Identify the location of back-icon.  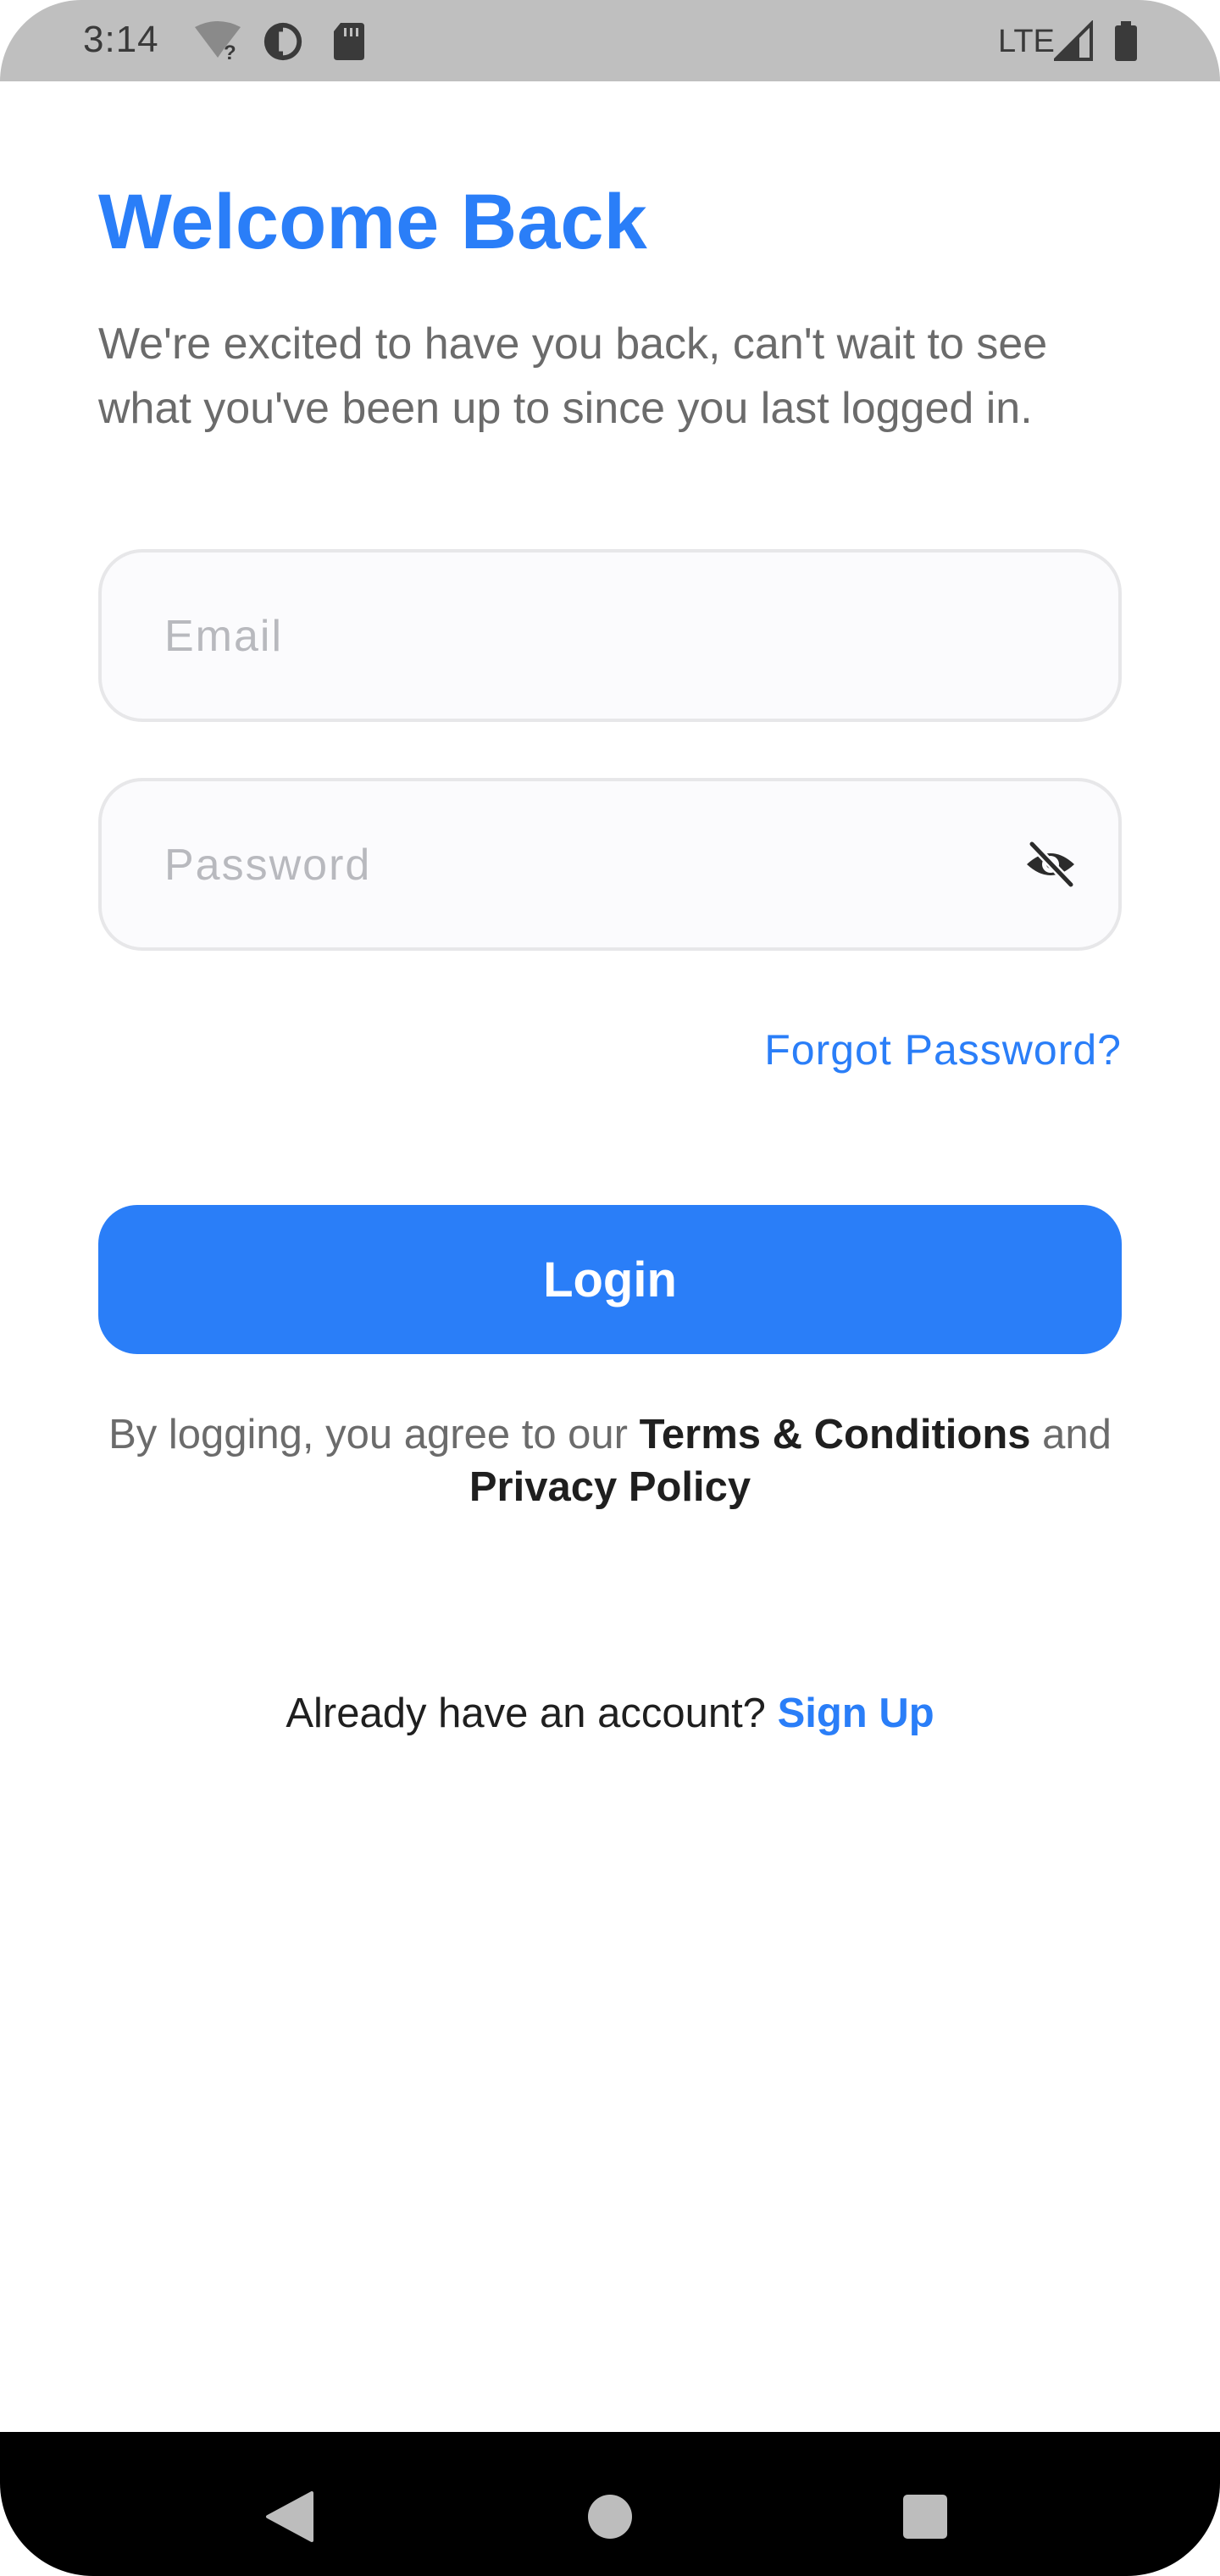
(290, 2504).